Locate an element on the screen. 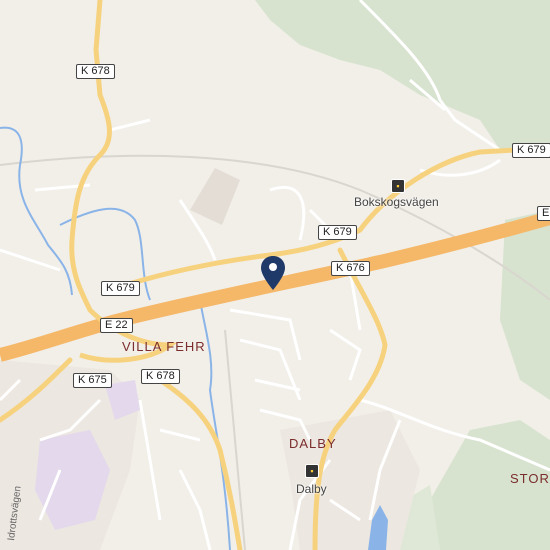 The height and width of the screenshot is (550, 550). stream is located at coordinates (36, 211).